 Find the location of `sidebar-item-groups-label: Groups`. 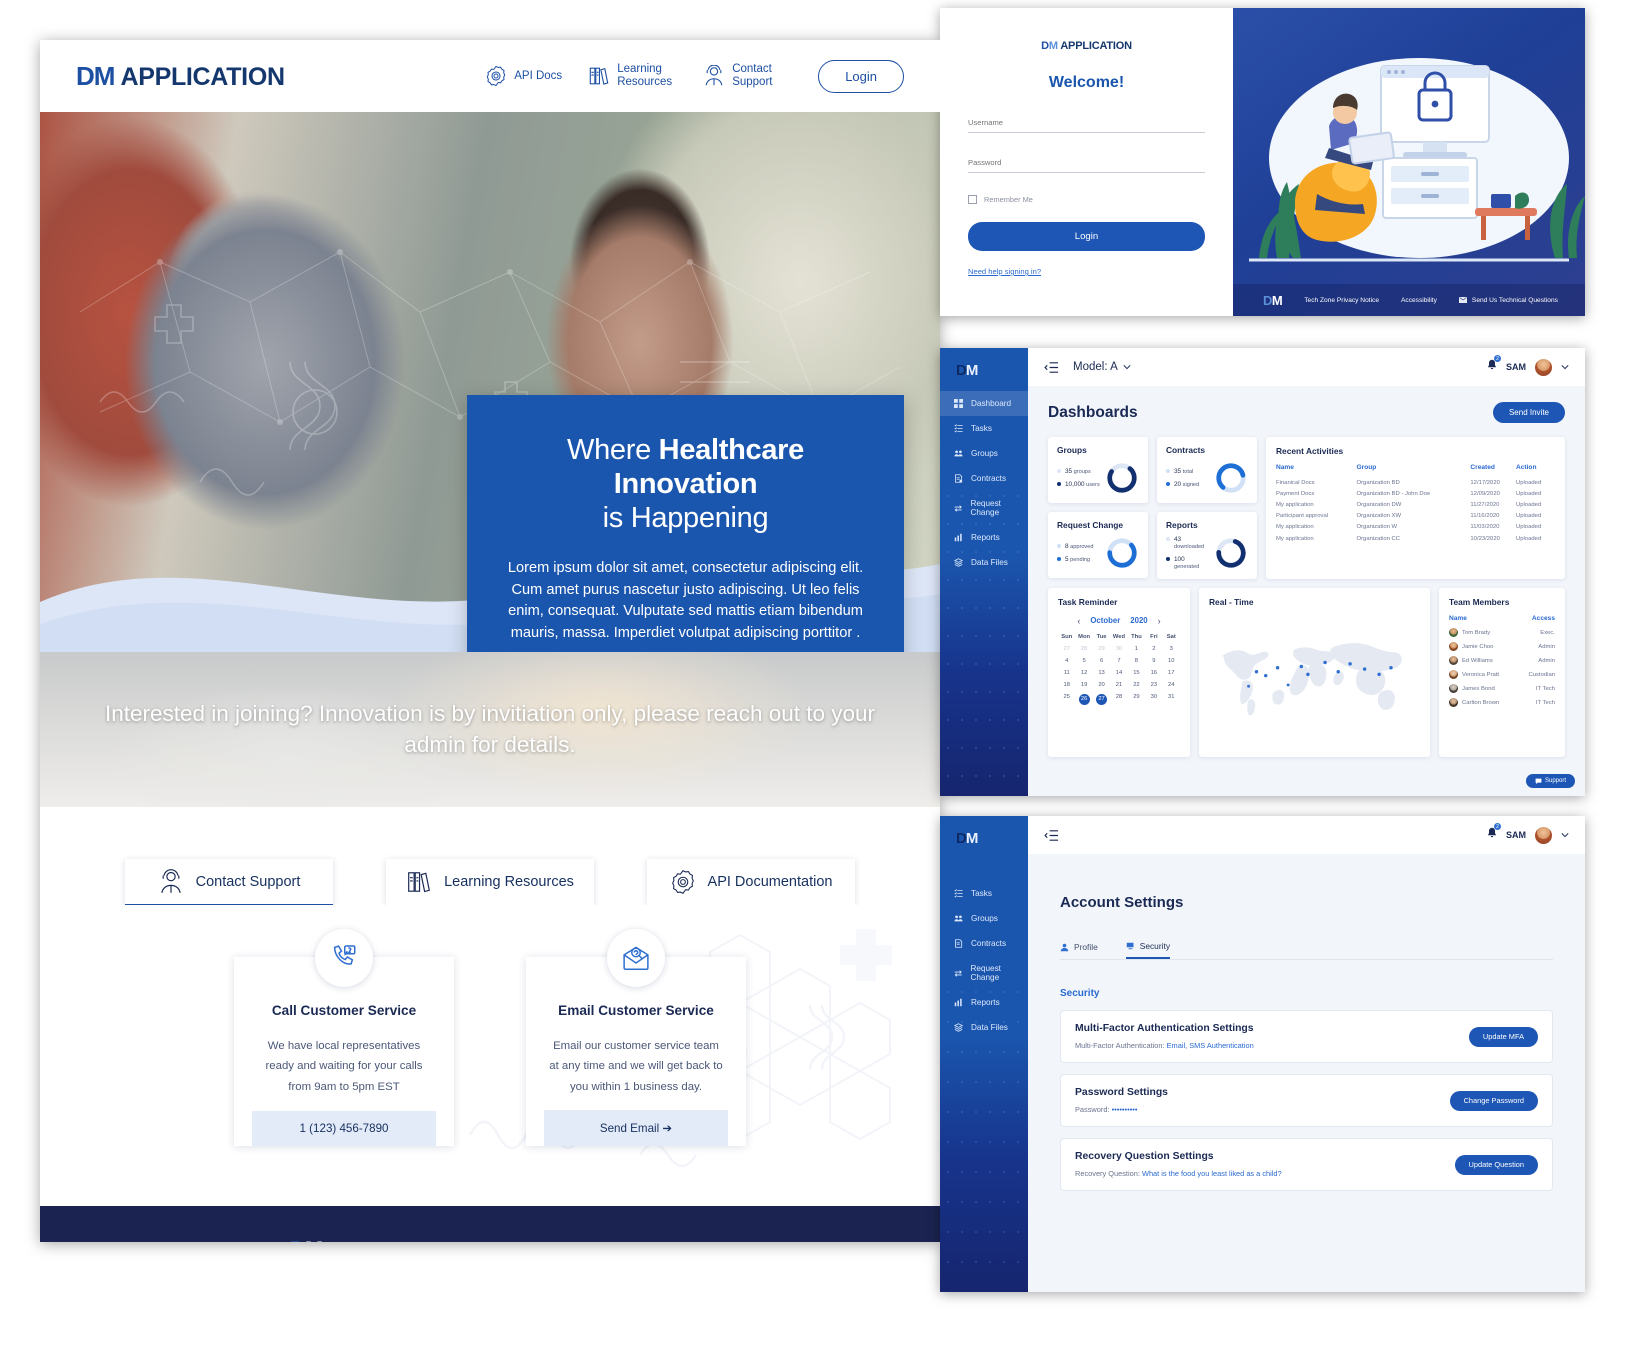

sidebar-item-groups-label: Groups is located at coordinates (984, 453).